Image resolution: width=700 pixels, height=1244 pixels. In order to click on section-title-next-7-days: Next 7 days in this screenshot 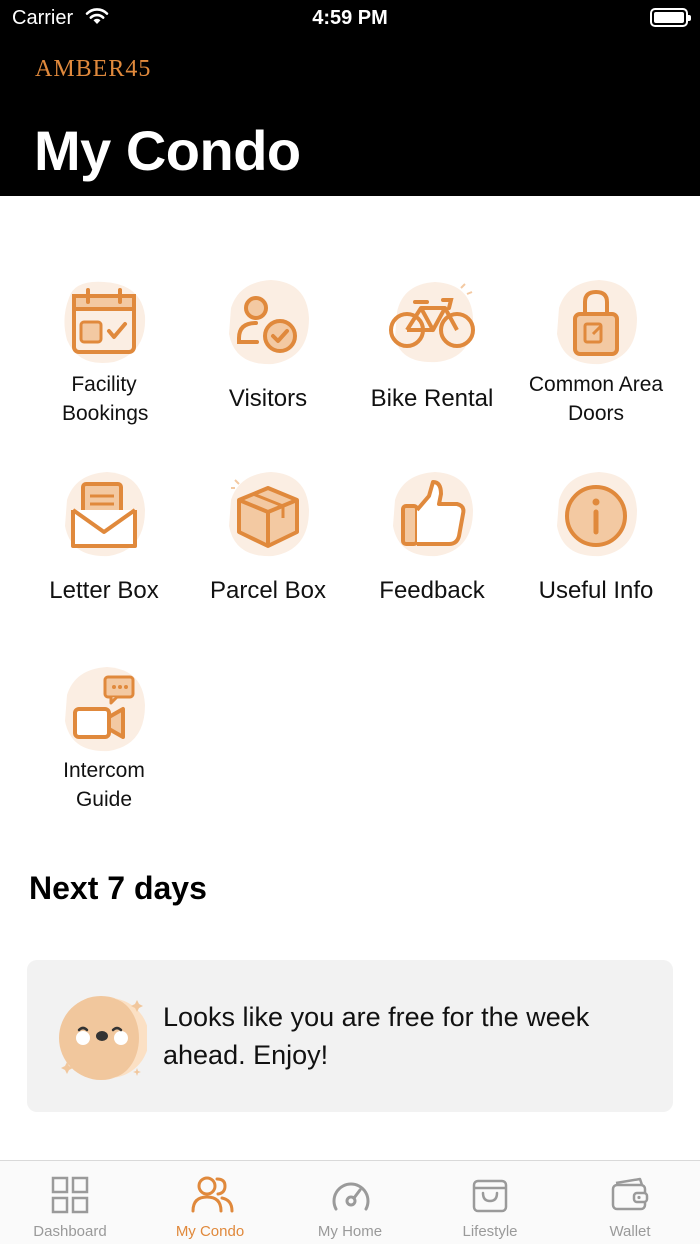, I will do `click(118, 888)`.